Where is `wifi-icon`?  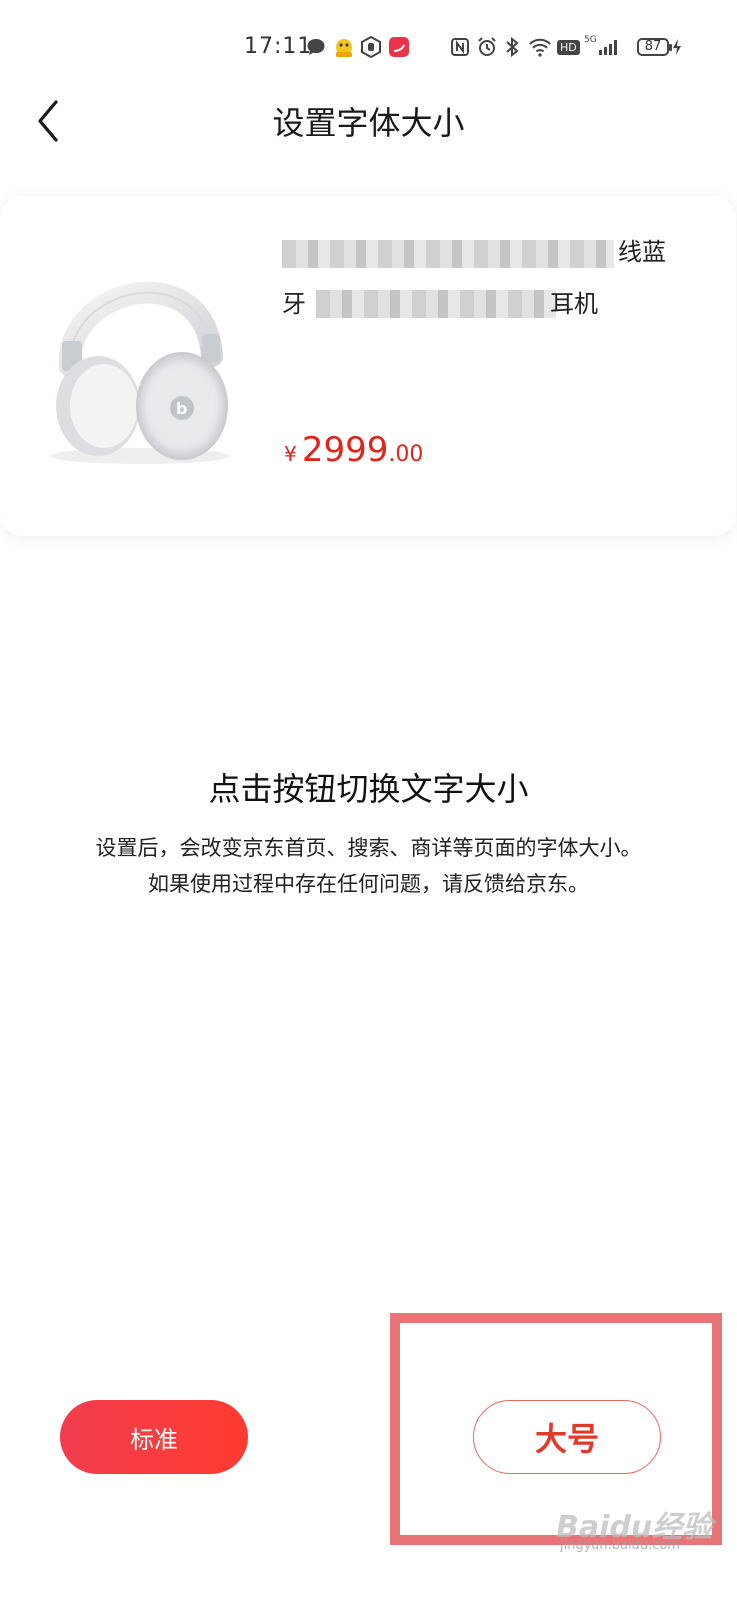 wifi-icon is located at coordinates (540, 47).